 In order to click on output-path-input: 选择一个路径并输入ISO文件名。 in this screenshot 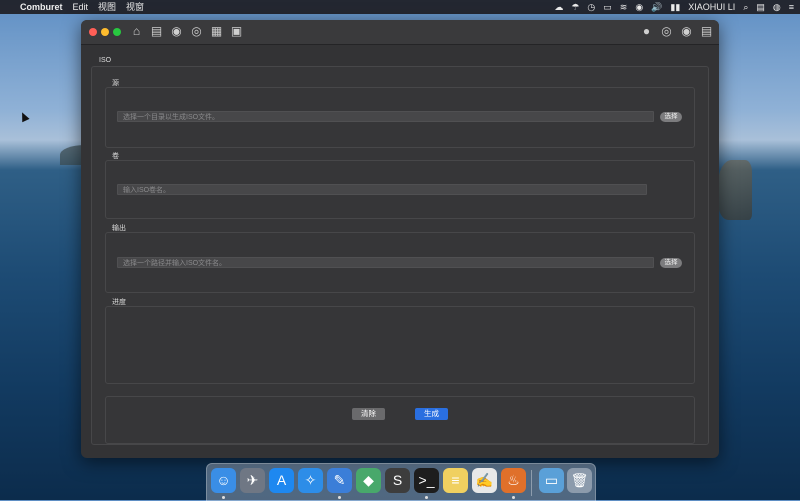, I will do `click(385, 262)`.